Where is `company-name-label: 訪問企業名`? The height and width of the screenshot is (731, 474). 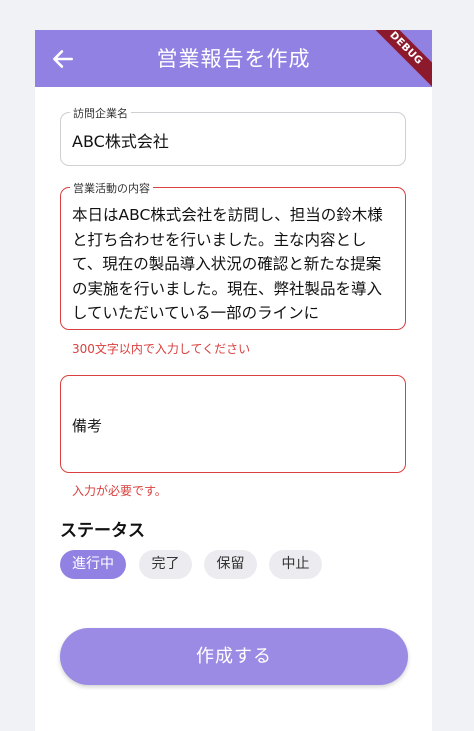 company-name-label: 訪問企業名 is located at coordinates (100, 113).